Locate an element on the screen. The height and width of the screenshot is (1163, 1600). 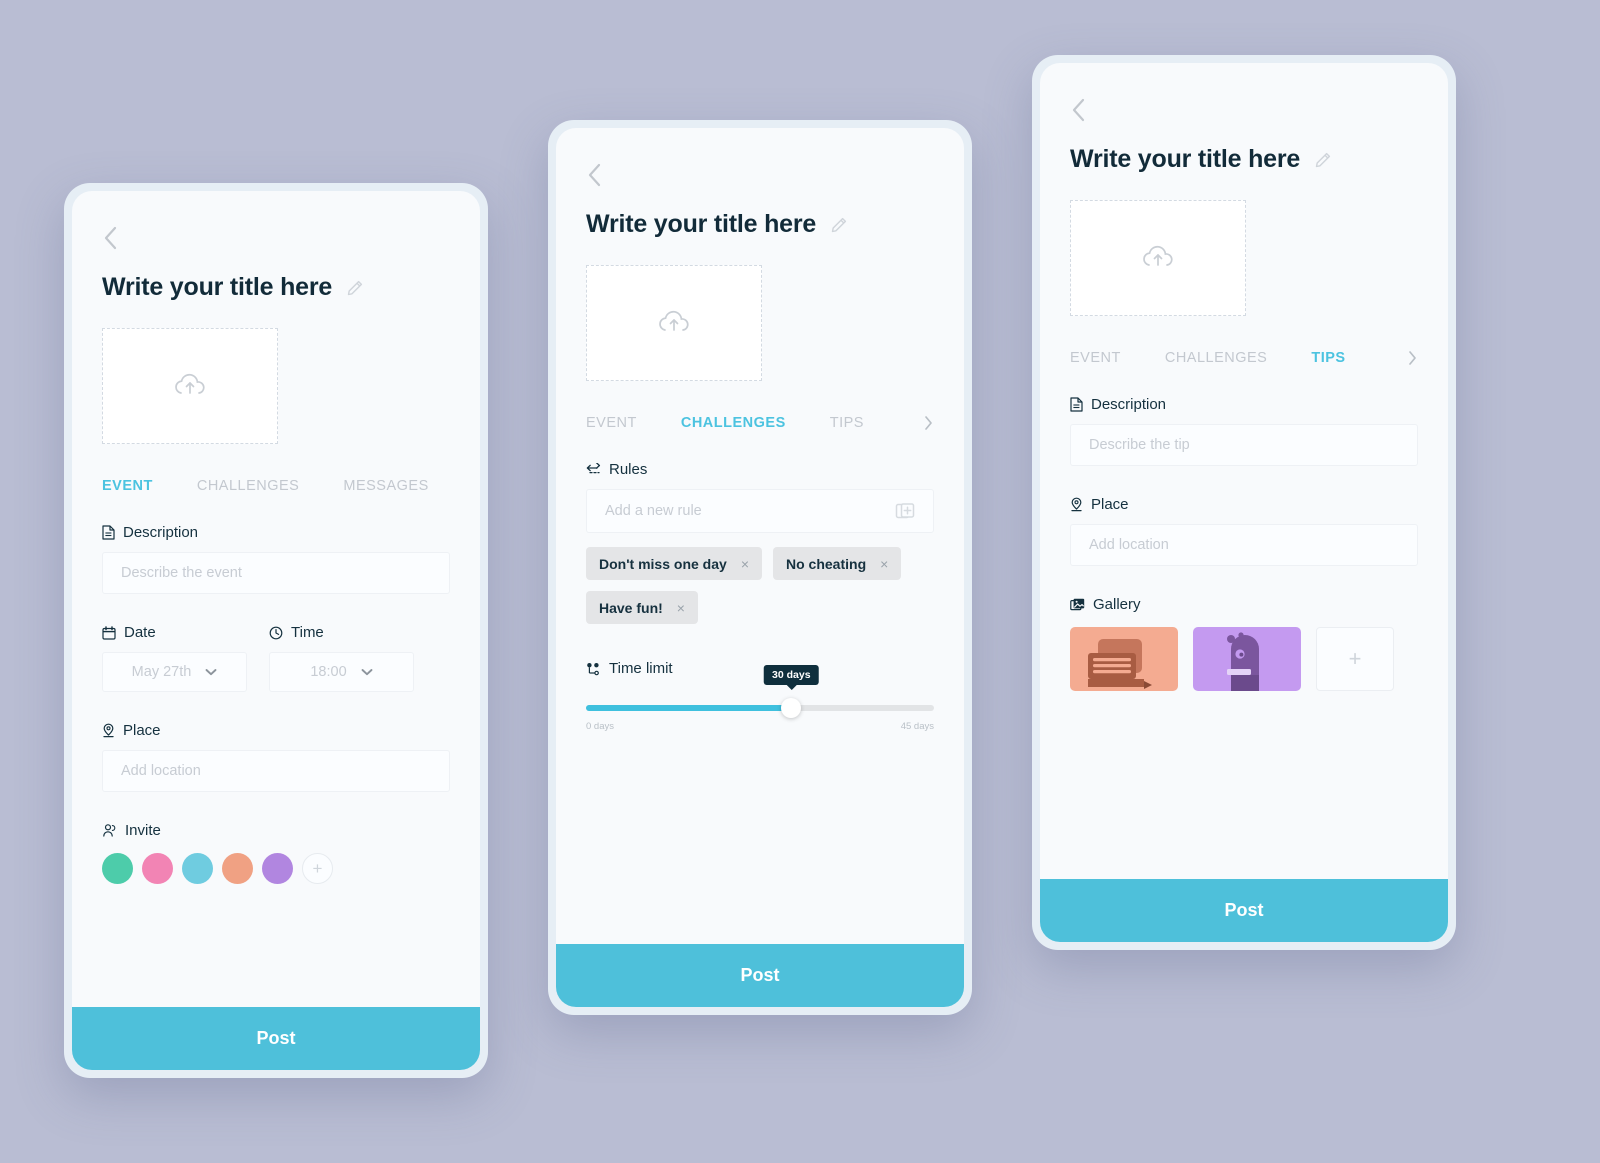
location-pin-icon is located at coordinates (108, 730).